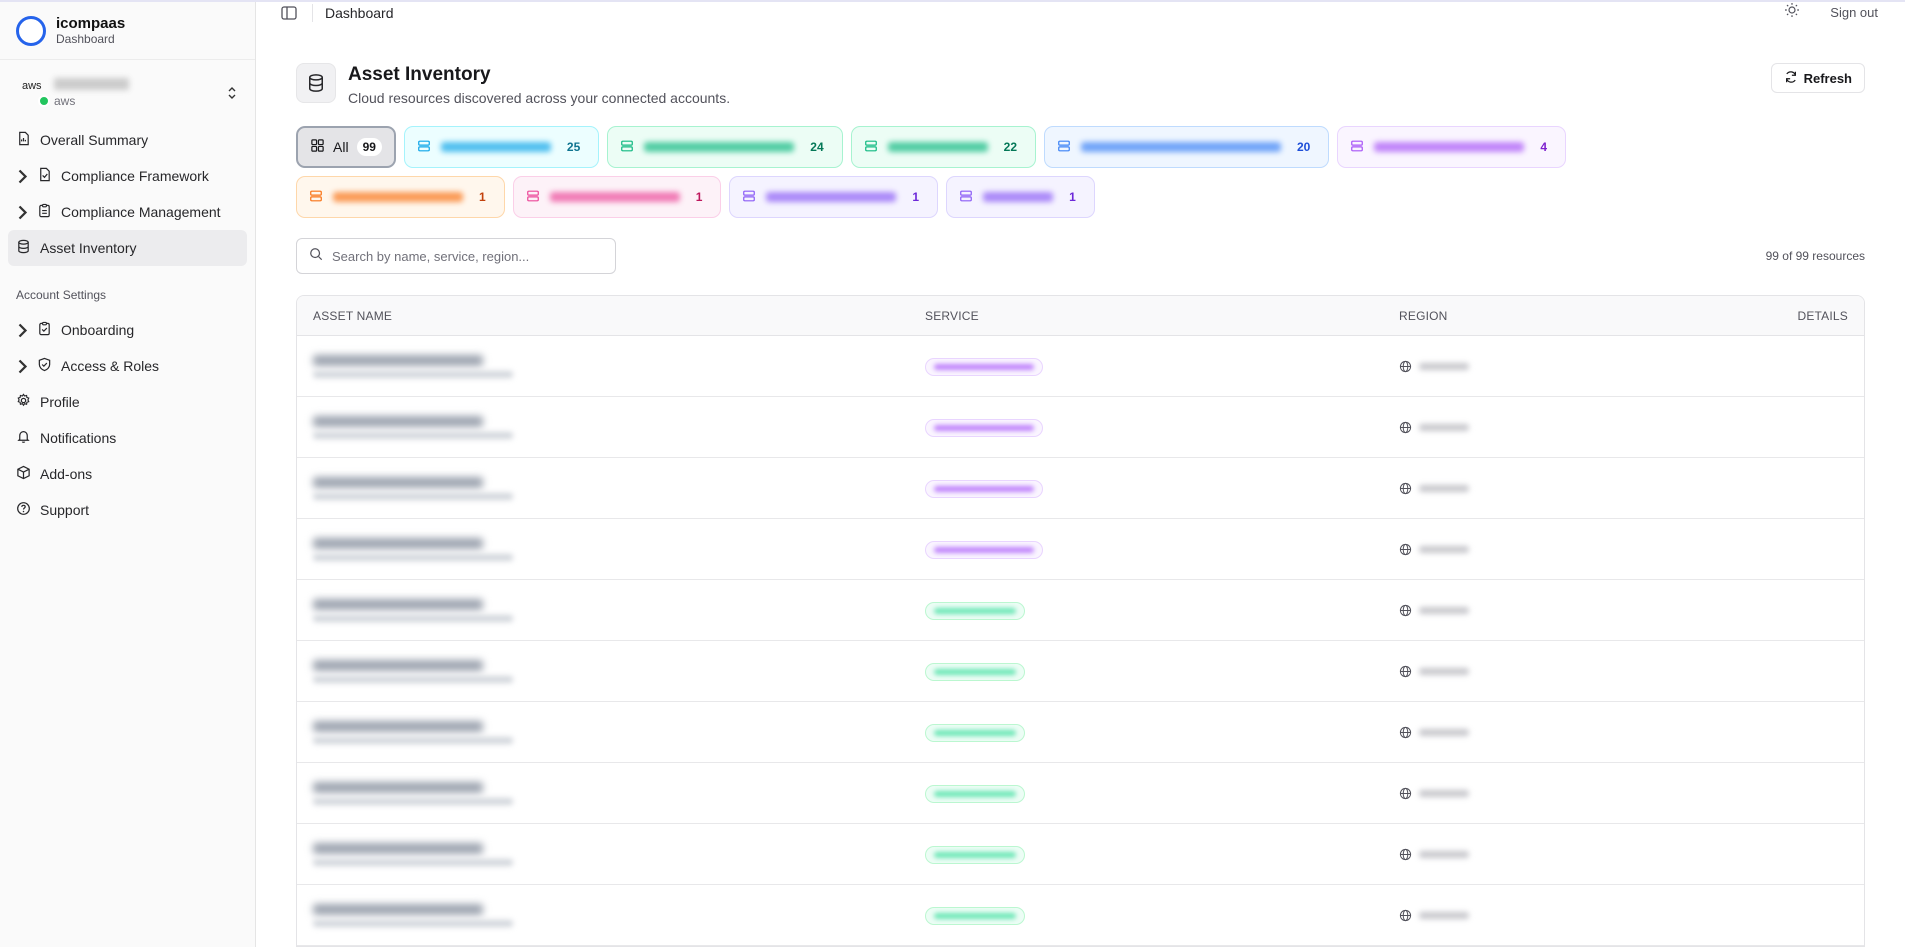  Describe the element at coordinates (61, 295) in the screenshot. I see `account-settings-heading: Account Settings` at that location.